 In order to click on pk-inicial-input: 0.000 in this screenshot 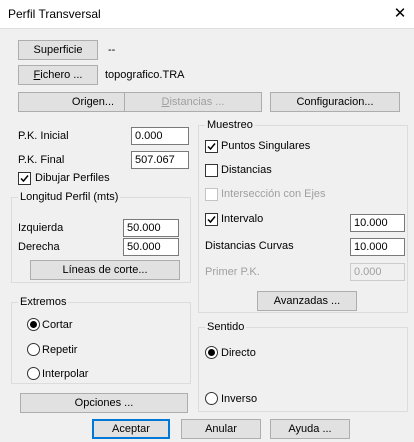, I will do `click(160, 136)`.